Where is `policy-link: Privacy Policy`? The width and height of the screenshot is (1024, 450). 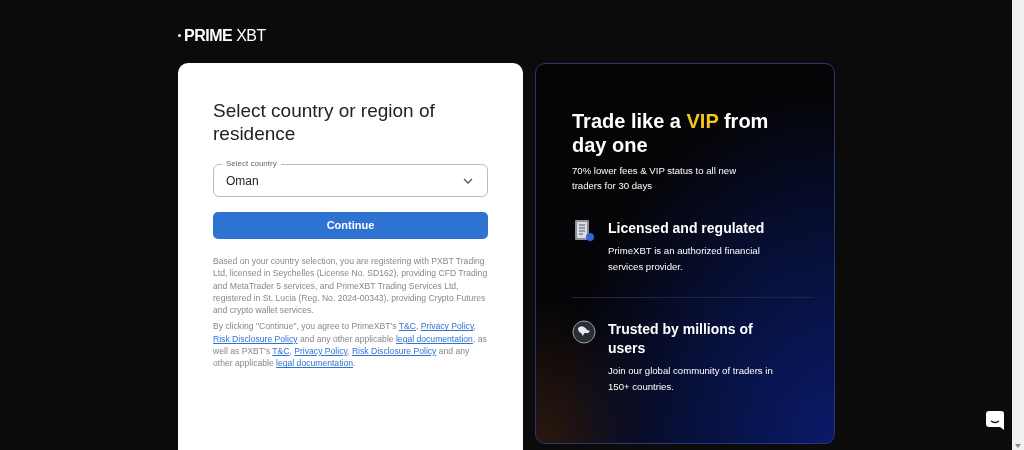
policy-link: Privacy Policy is located at coordinates (447, 326).